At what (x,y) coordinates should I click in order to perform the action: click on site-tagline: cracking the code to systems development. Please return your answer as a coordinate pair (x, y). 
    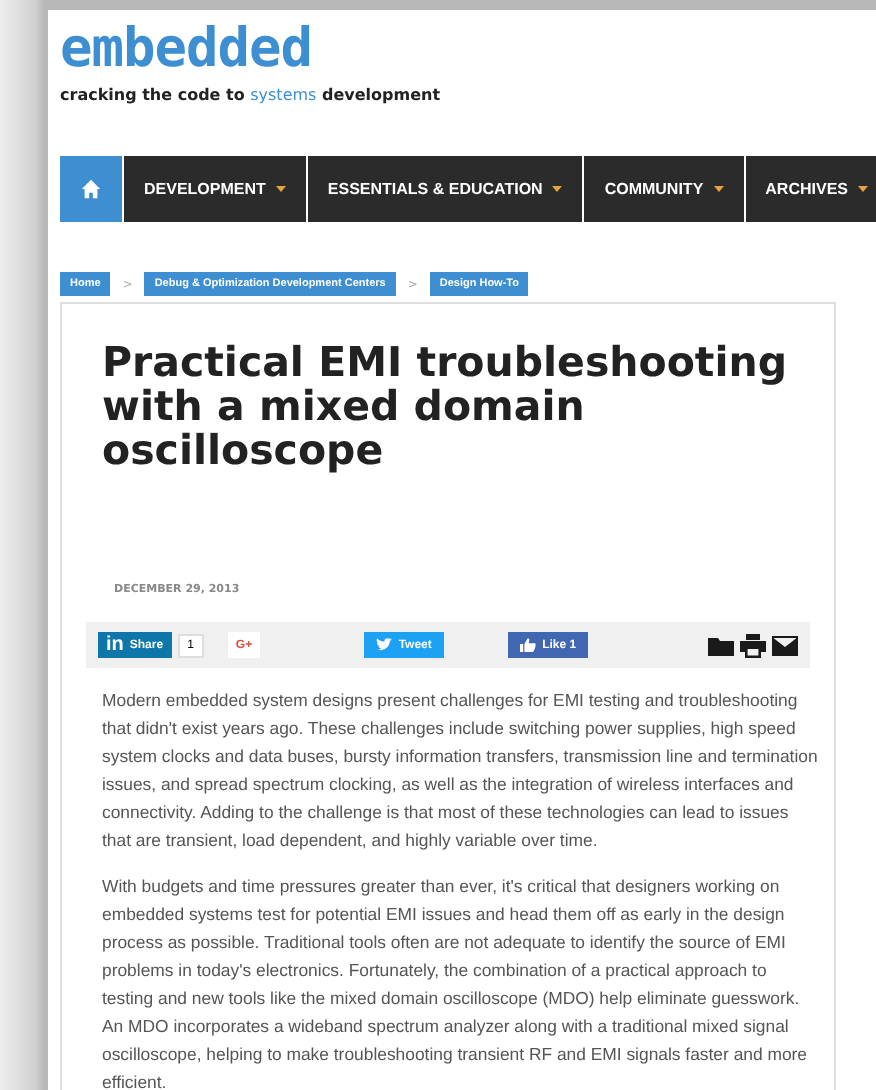
    Looking at the image, I should click on (250, 95).